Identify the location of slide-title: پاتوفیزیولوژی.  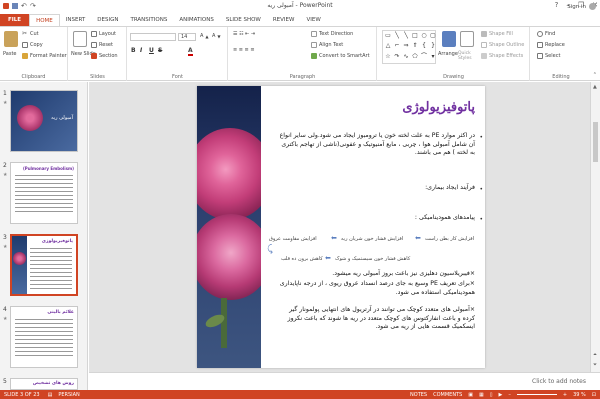
(438, 107).